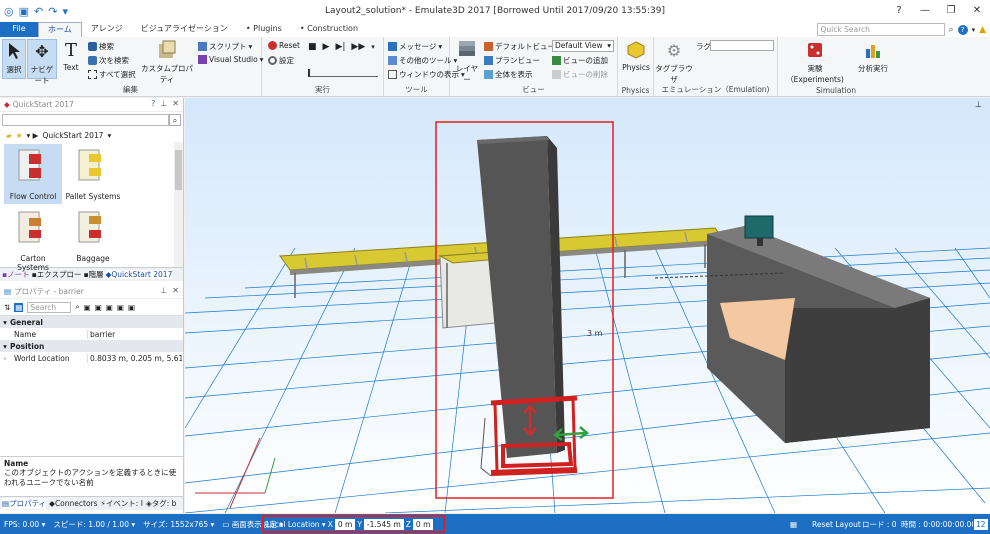  Describe the element at coordinates (24, 503) in the screenshot. I see `tab-properties: ▤プロパティ` at that location.